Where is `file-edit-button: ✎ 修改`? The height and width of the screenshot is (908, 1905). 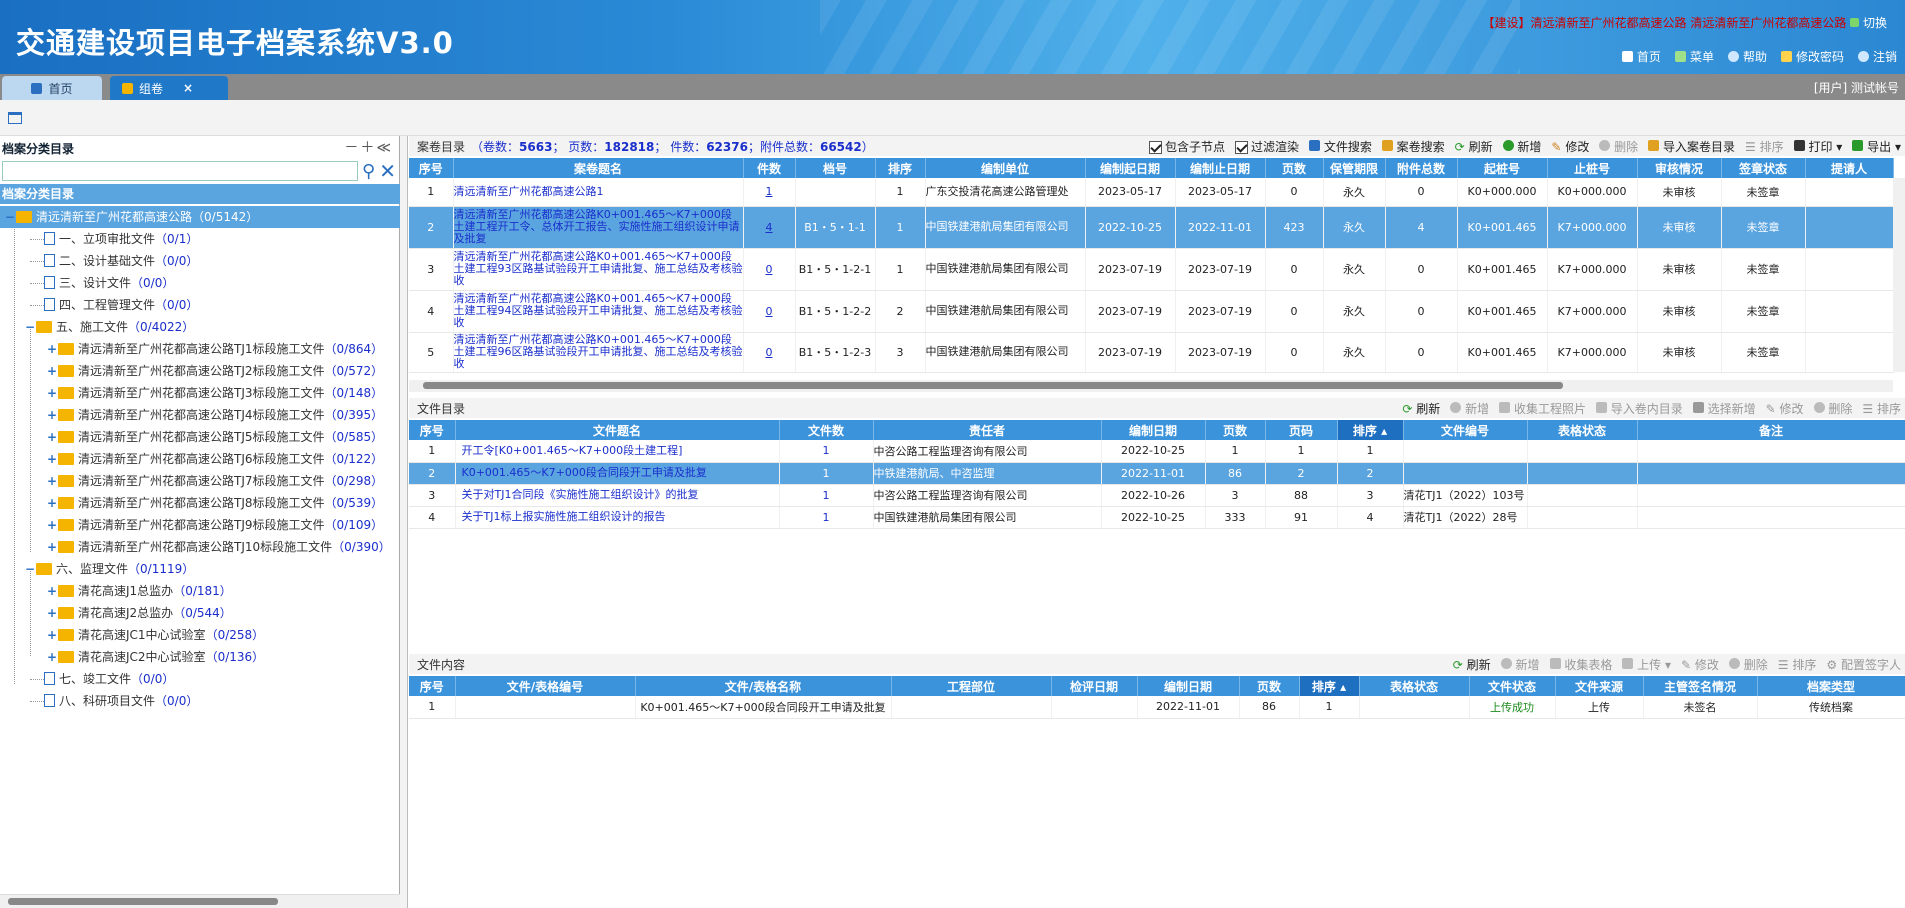 file-edit-button: ✎ 修改 is located at coordinates (1785, 408).